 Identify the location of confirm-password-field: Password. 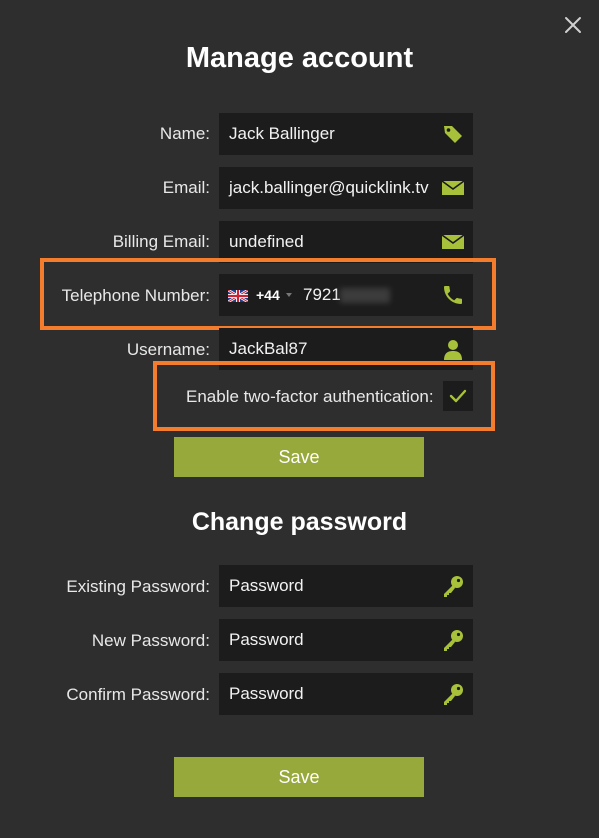
(346, 694).